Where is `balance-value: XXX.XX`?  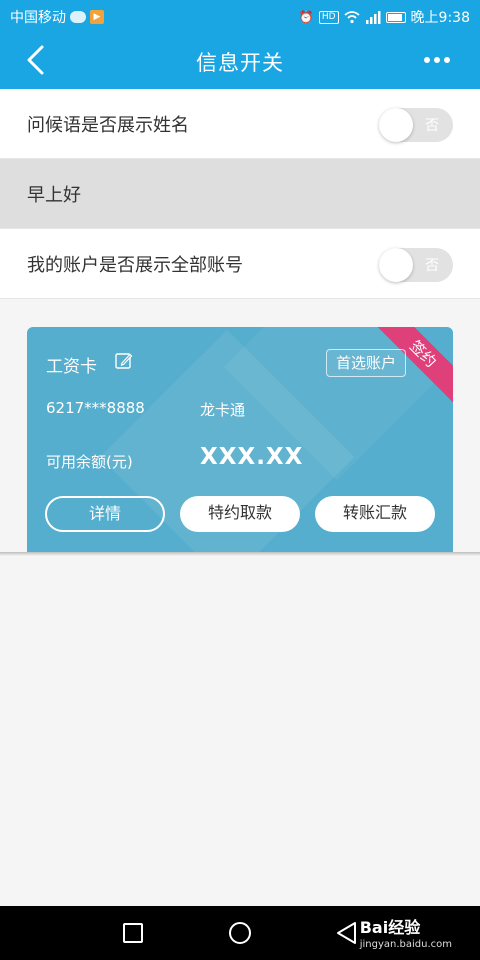
balance-value: XXX.XX is located at coordinates (252, 457).